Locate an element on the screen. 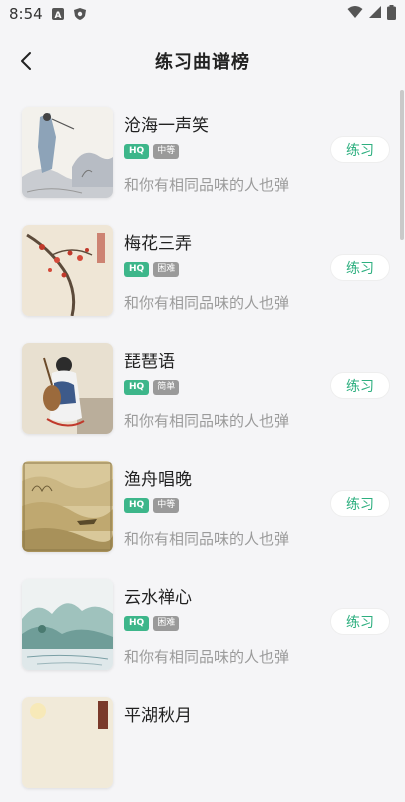 The image size is (405, 802). difficulty-badge: 简单 is located at coordinates (166, 387).